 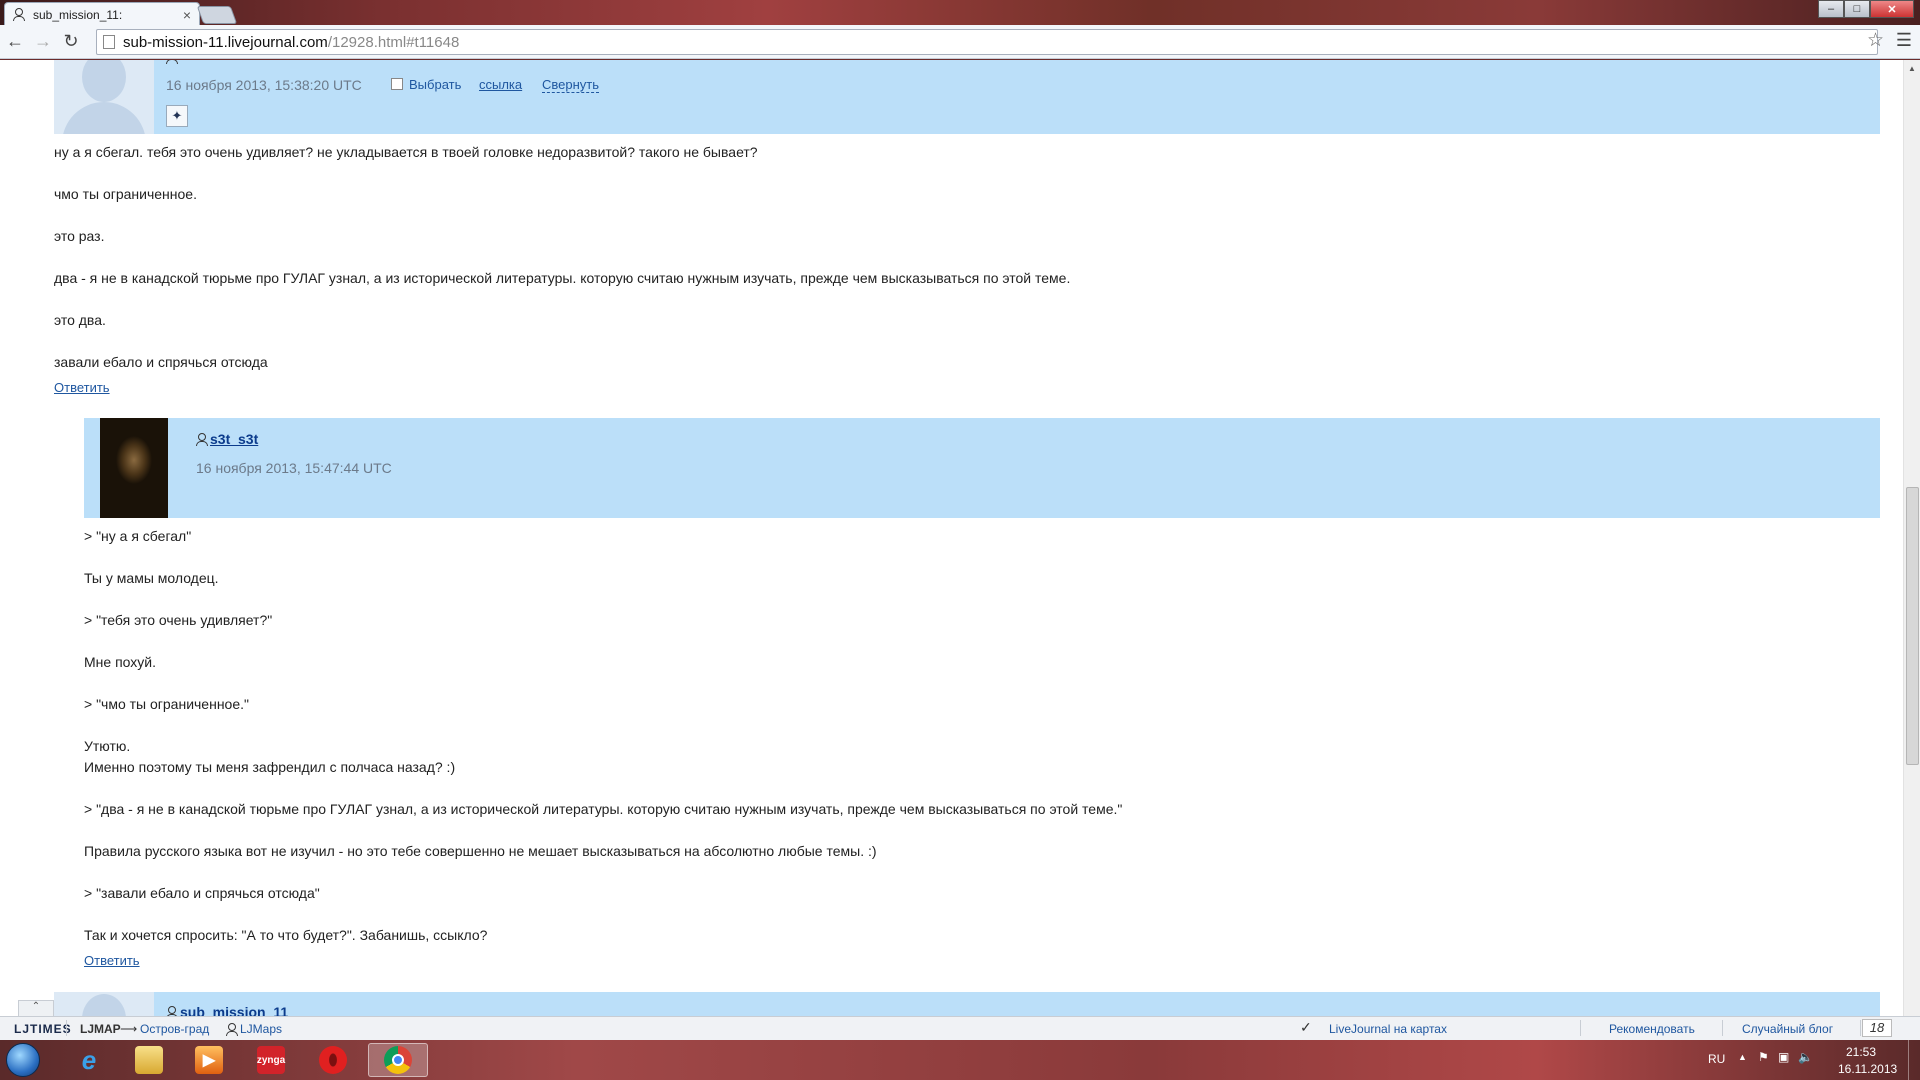 I want to click on livejournal-user-icon, so click(x=19, y=14).